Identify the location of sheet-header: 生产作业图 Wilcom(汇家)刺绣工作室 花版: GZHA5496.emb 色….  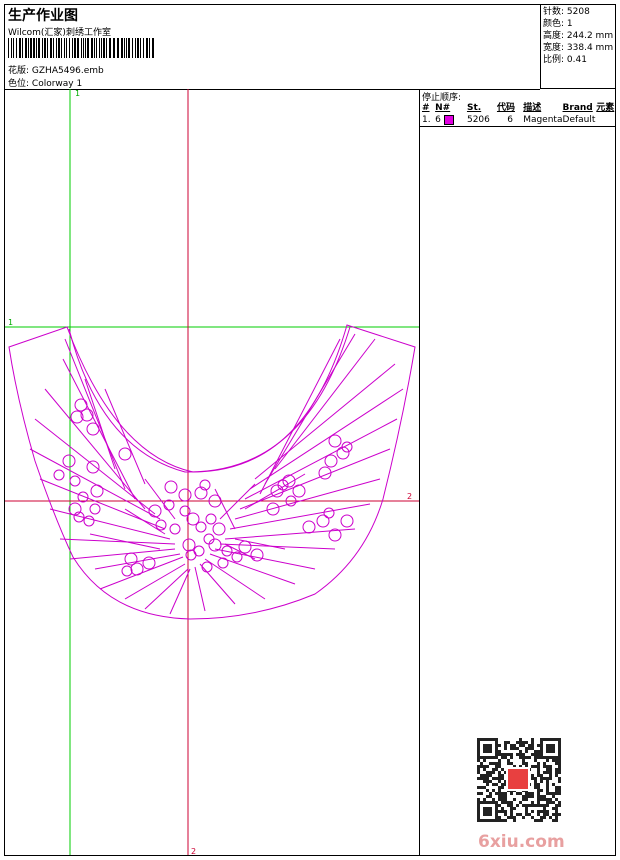
(272, 47).